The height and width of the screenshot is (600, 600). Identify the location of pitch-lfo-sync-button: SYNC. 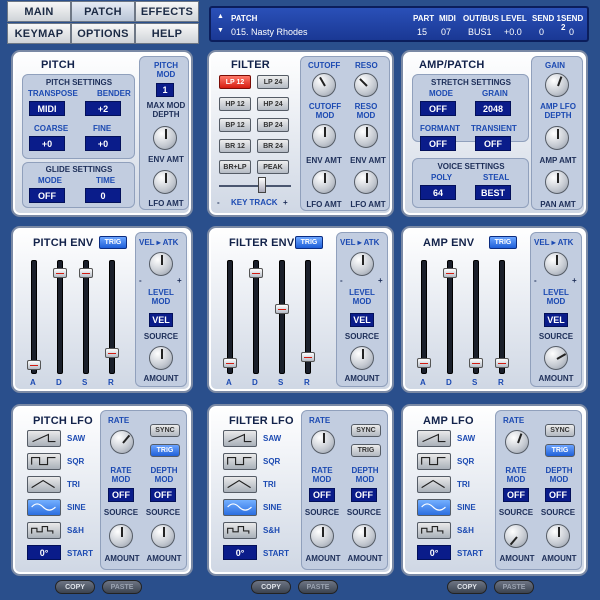
(165, 430).